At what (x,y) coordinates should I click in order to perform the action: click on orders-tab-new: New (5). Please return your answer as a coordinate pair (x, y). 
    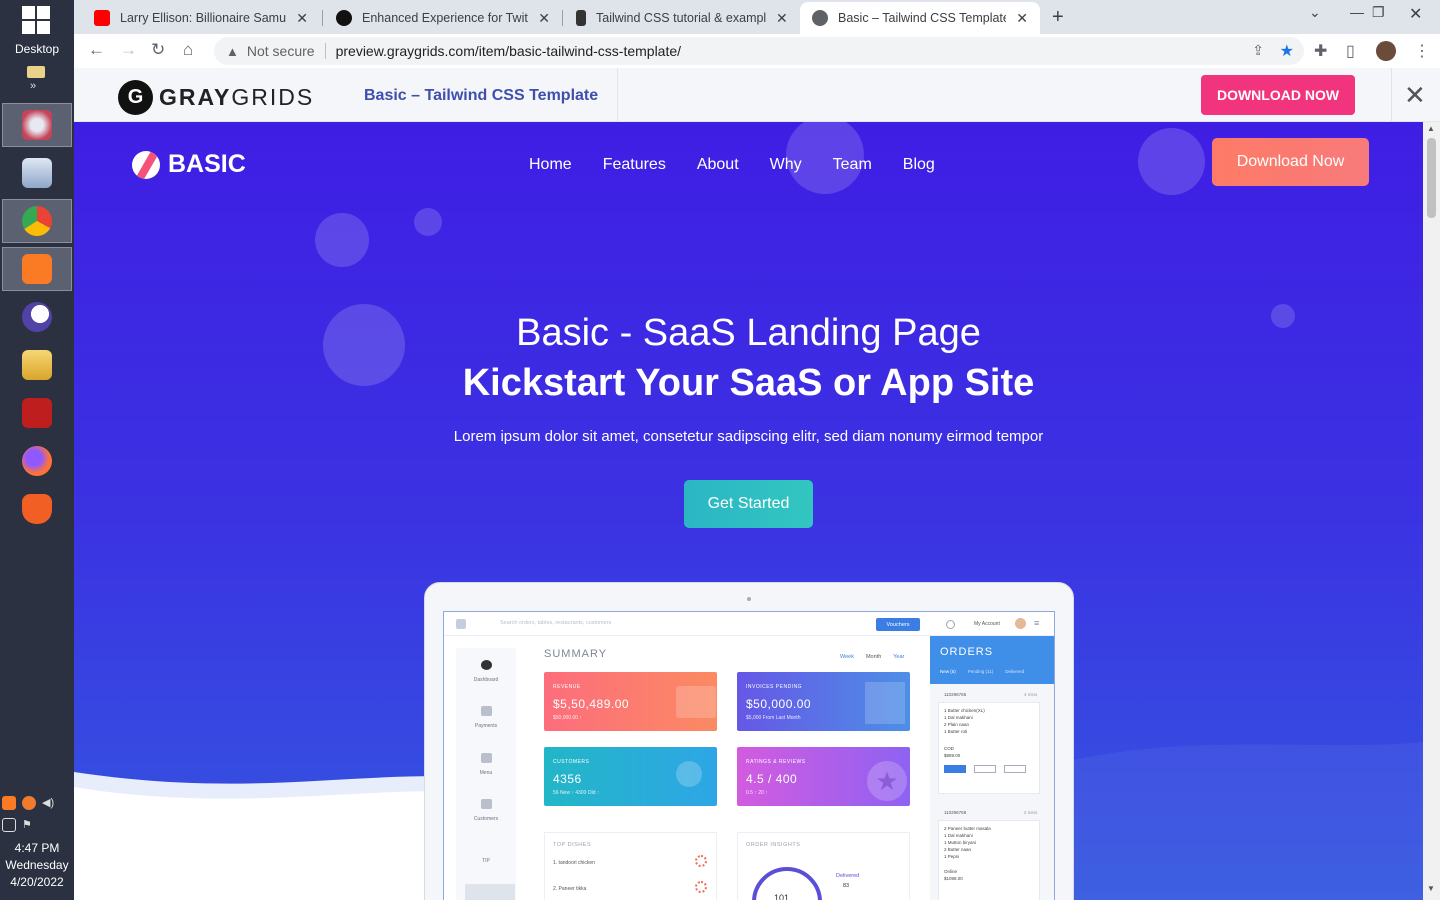
    Looking at the image, I should click on (948, 671).